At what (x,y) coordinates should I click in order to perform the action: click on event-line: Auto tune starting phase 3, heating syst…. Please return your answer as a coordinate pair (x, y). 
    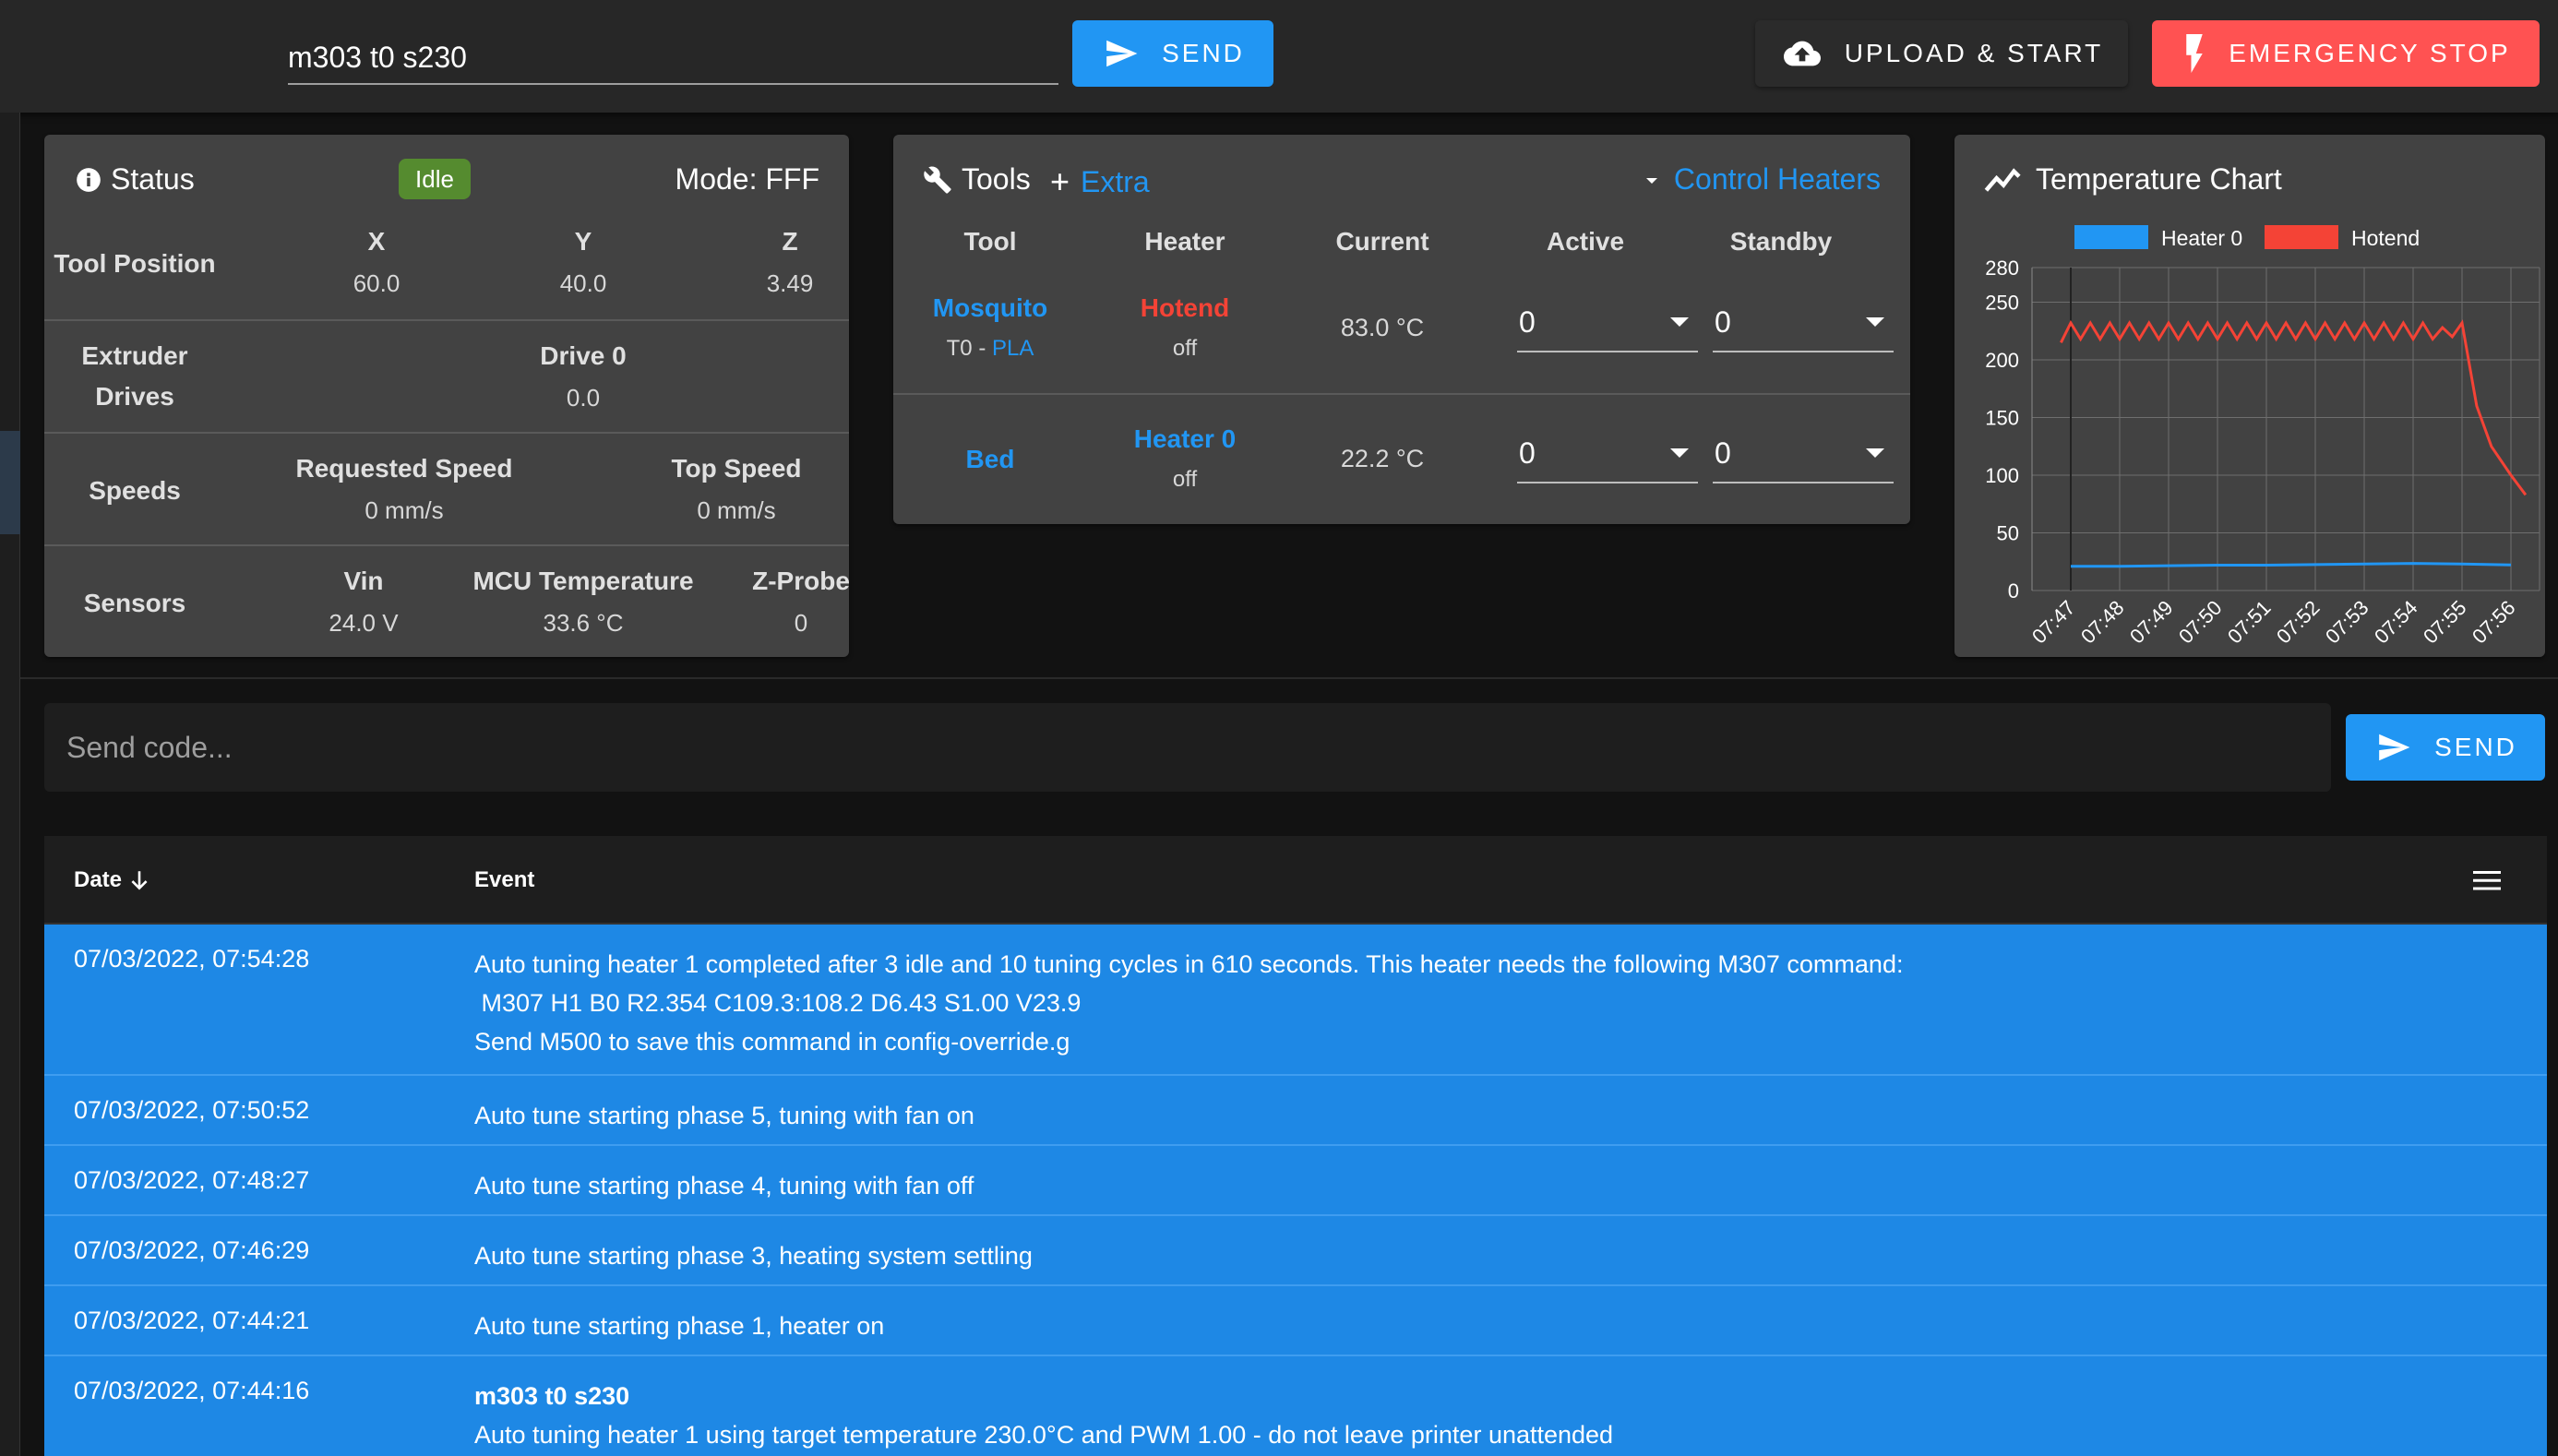
    Looking at the image, I should click on (753, 1256).